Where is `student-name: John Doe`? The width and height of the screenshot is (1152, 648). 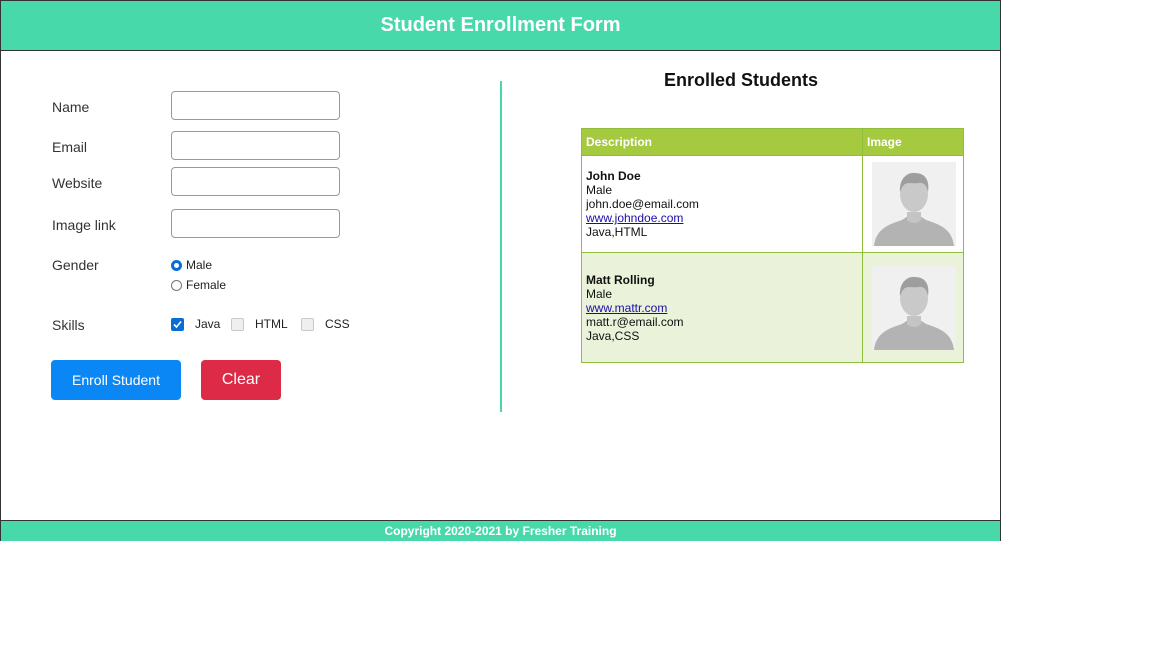 student-name: John Doe is located at coordinates (613, 176).